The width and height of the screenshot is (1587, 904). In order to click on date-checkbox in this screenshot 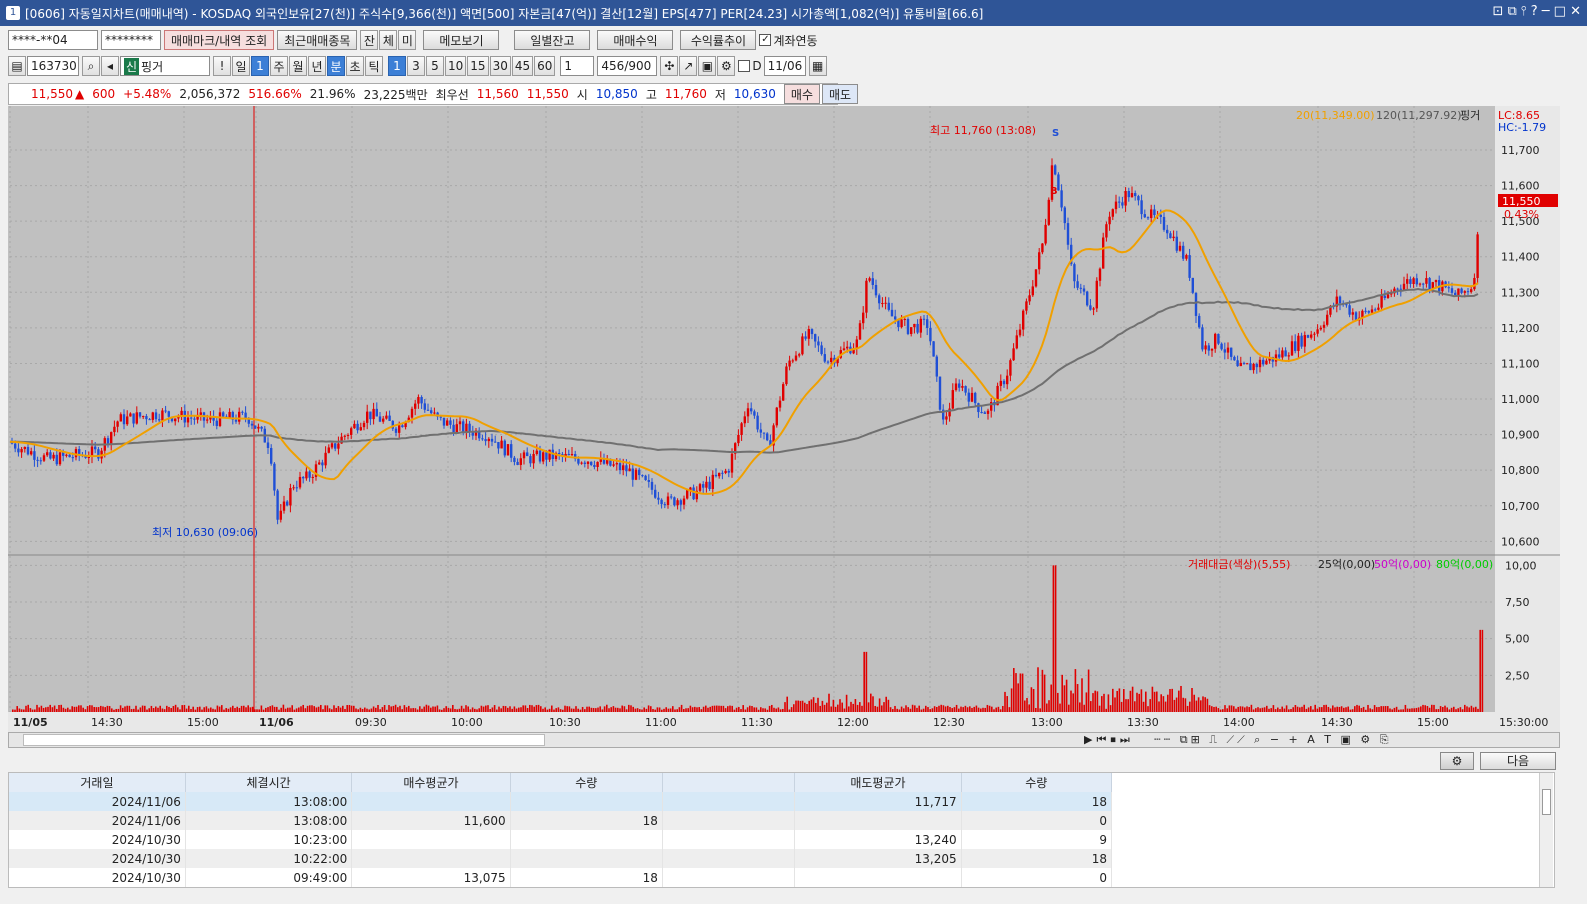, I will do `click(744, 66)`.